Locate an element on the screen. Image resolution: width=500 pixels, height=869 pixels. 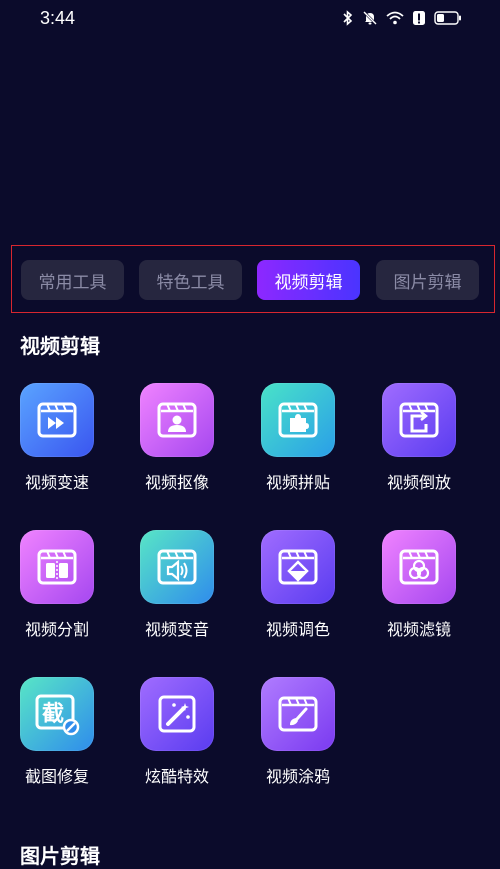
tool-video-filter: 视频滤镜 is located at coordinates (419, 590).